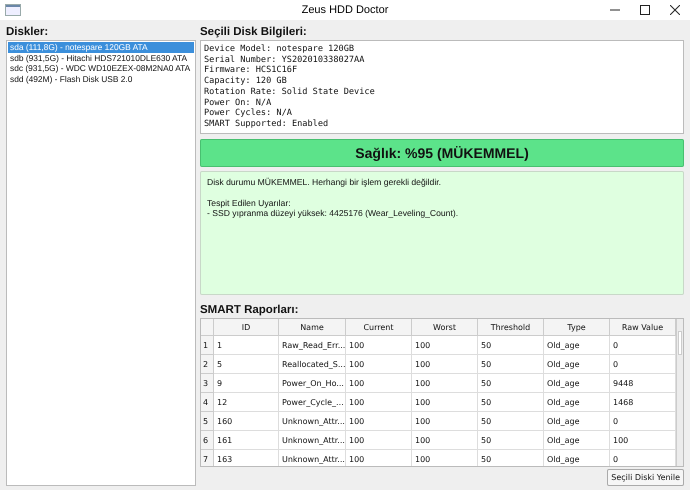 Image resolution: width=690 pixels, height=490 pixels. Describe the element at coordinates (577, 327) in the screenshot. I see `column-header: Type` at that location.